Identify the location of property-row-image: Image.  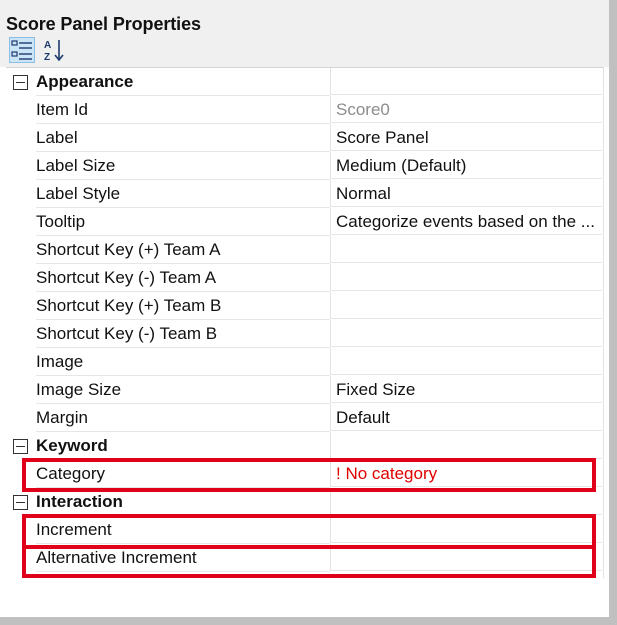
(304, 362).